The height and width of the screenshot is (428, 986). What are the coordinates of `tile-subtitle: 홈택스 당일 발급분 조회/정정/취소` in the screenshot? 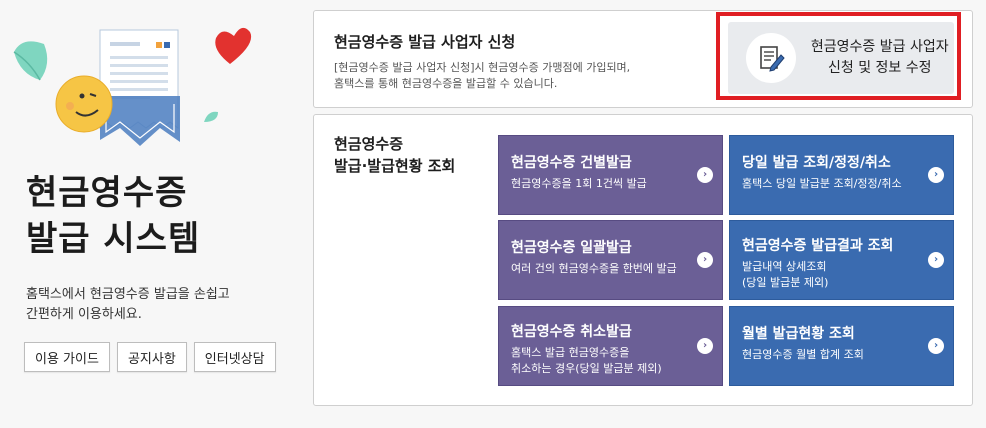 It's located at (822, 183).